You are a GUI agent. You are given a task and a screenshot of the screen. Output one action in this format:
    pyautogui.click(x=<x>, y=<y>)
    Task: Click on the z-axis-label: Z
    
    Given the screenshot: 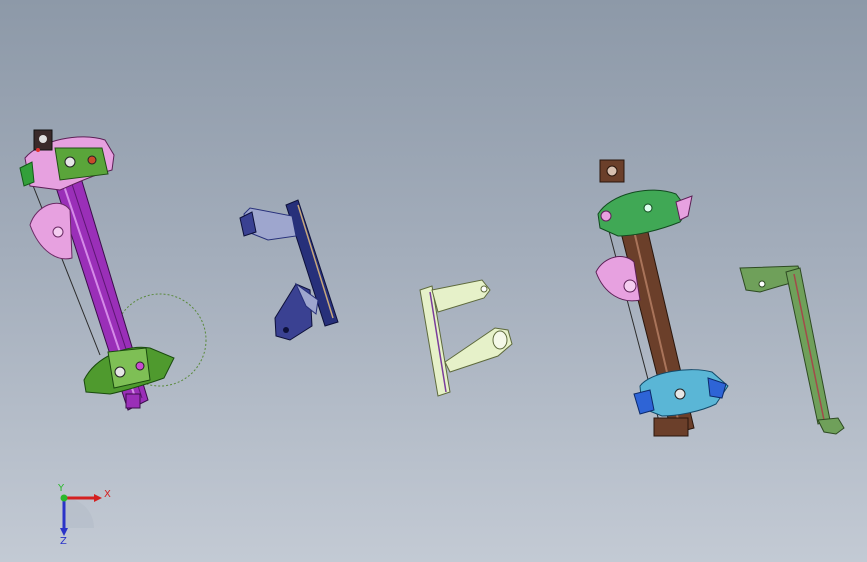 What is the action you would take?
    pyautogui.click(x=63, y=541)
    